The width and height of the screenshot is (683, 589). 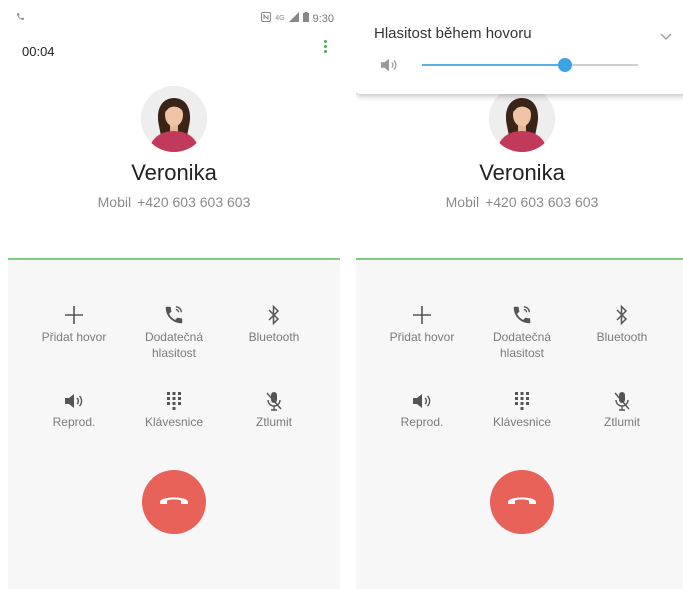 I want to click on status-time: 9:30, so click(x=323, y=18).